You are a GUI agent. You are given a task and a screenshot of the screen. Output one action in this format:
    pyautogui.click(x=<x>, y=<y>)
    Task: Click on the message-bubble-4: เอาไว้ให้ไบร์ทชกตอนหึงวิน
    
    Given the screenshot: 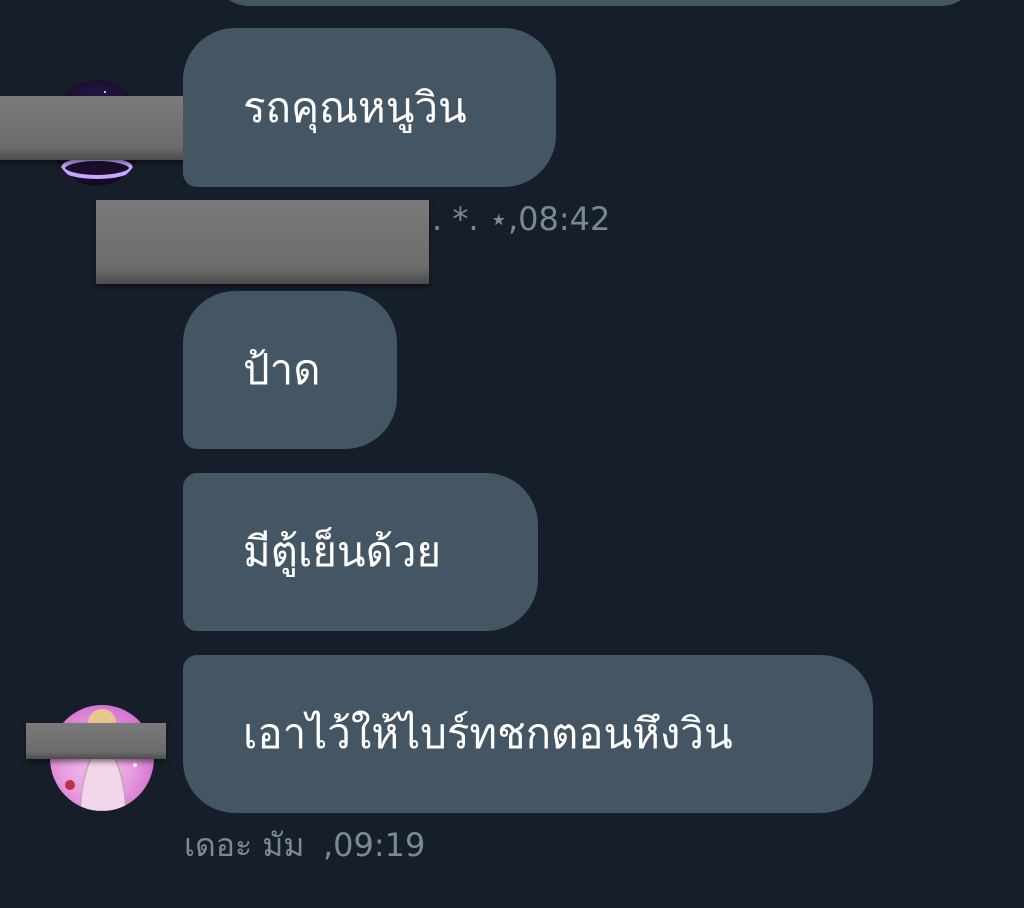 What is the action you would take?
    pyautogui.click(x=528, y=734)
    